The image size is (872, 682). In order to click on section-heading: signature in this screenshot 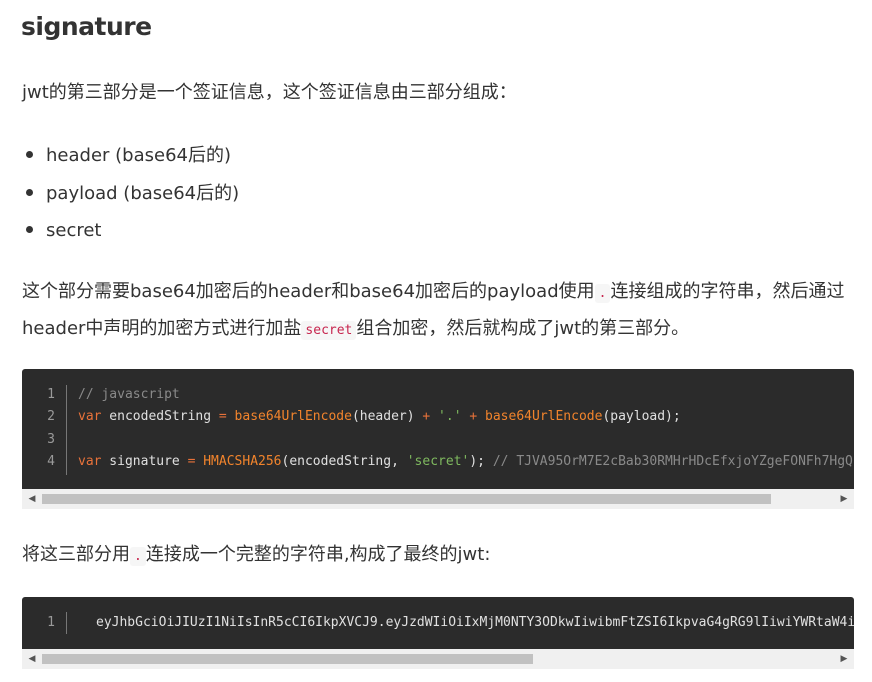, I will do `click(86, 26)`.